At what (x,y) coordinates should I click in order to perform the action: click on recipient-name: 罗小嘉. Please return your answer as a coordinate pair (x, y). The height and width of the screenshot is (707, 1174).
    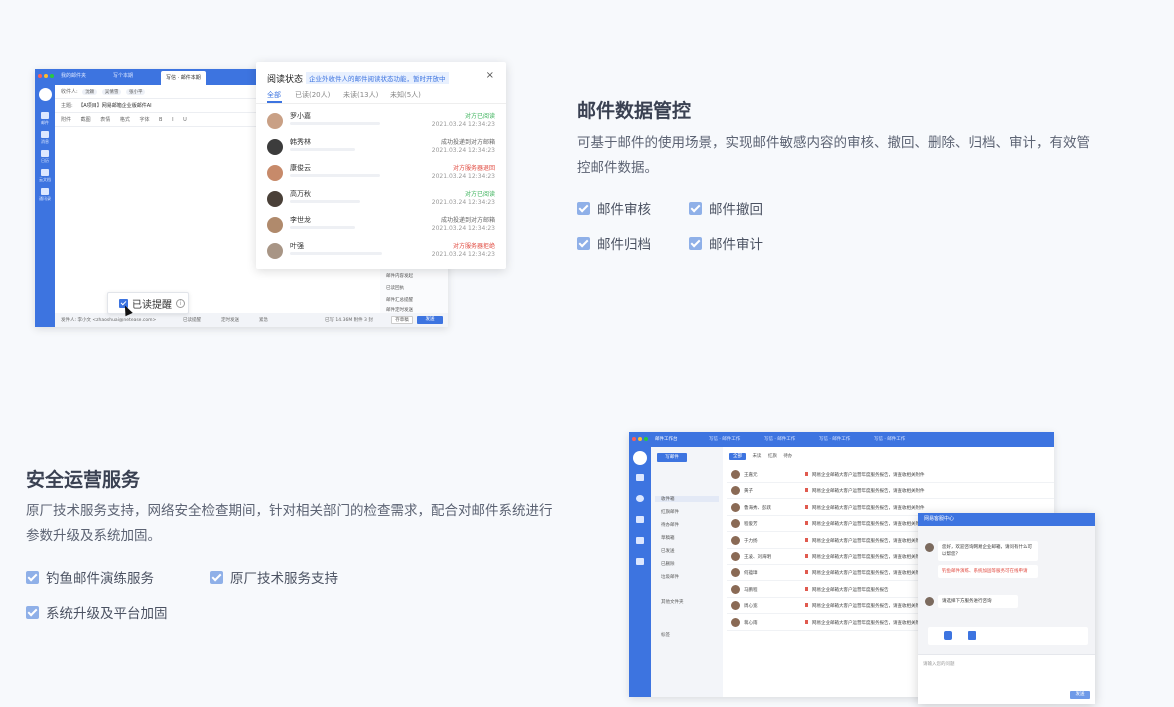
    Looking at the image, I should click on (300, 116).